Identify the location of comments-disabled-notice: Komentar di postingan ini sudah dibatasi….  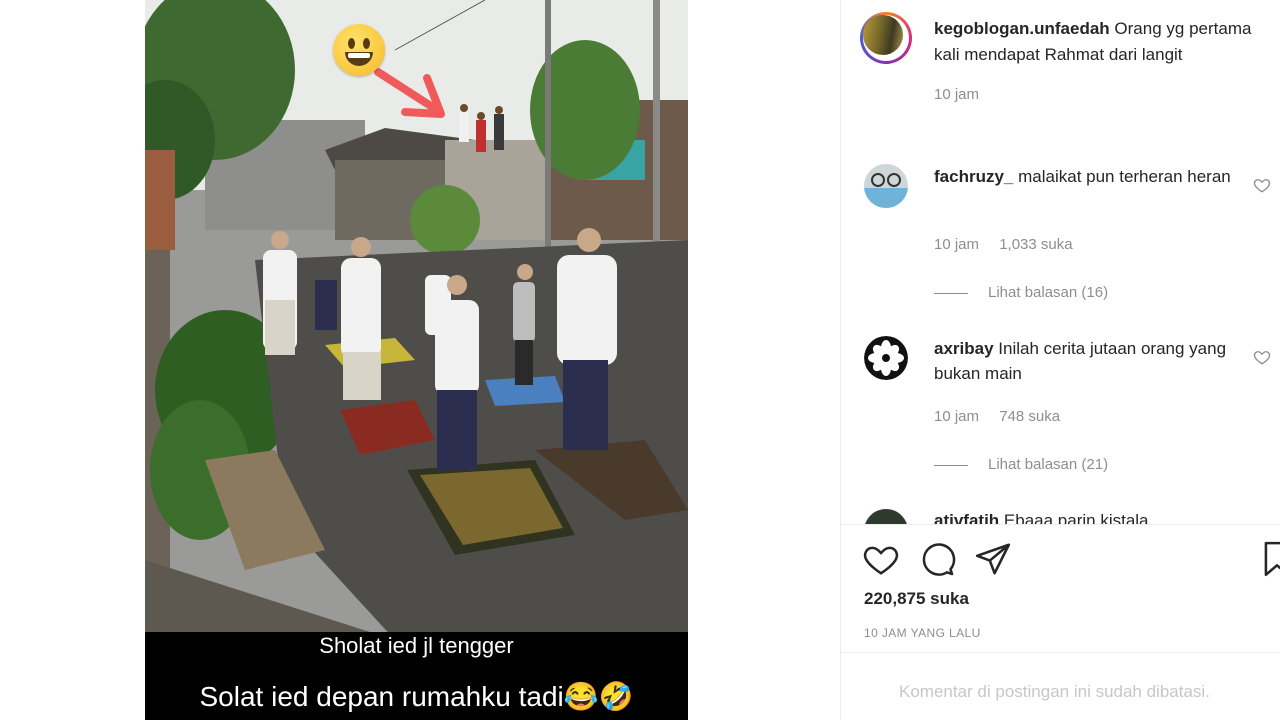
(1054, 691).